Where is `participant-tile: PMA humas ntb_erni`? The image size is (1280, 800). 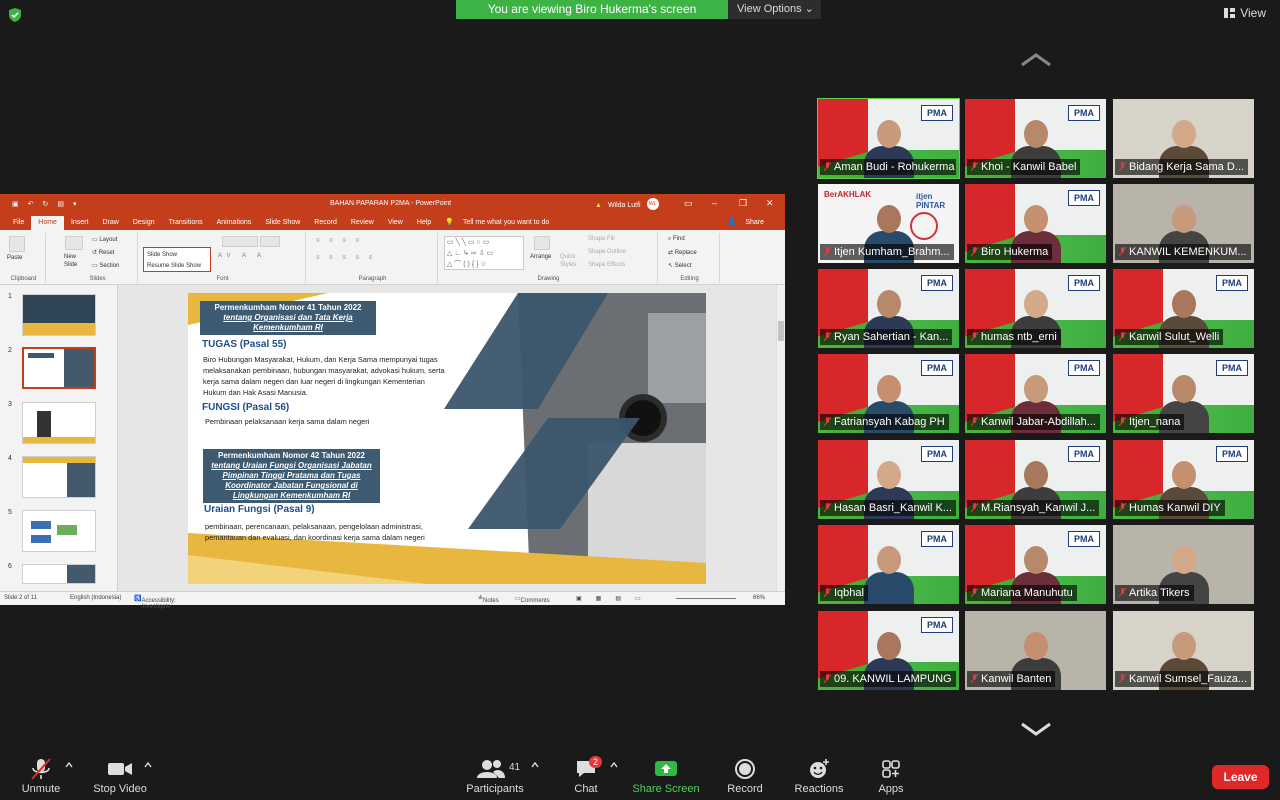
participant-tile: PMA humas ntb_erni is located at coordinates (1035, 308).